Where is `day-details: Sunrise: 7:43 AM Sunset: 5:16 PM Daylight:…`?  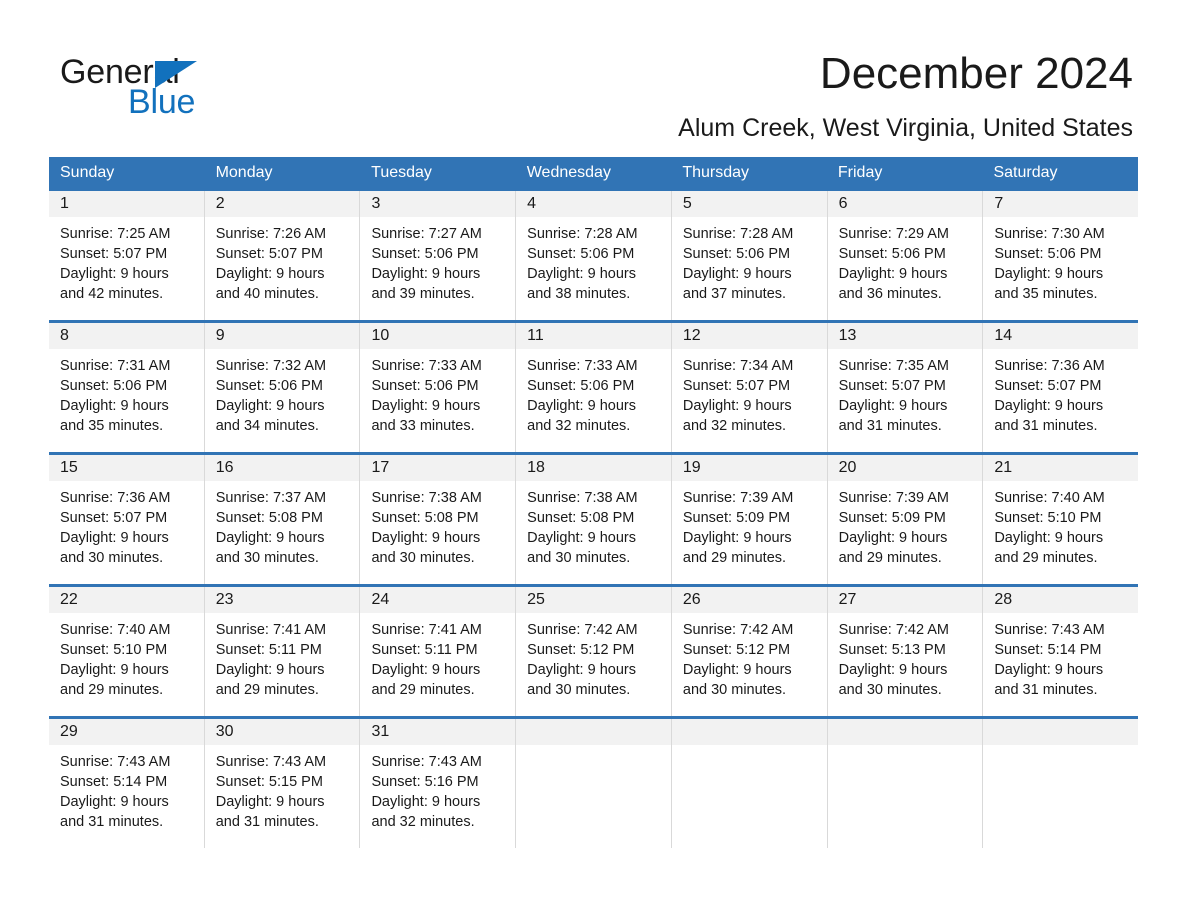 day-details: Sunrise: 7:43 AM Sunset: 5:16 PM Daylight:… is located at coordinates (437, 788).